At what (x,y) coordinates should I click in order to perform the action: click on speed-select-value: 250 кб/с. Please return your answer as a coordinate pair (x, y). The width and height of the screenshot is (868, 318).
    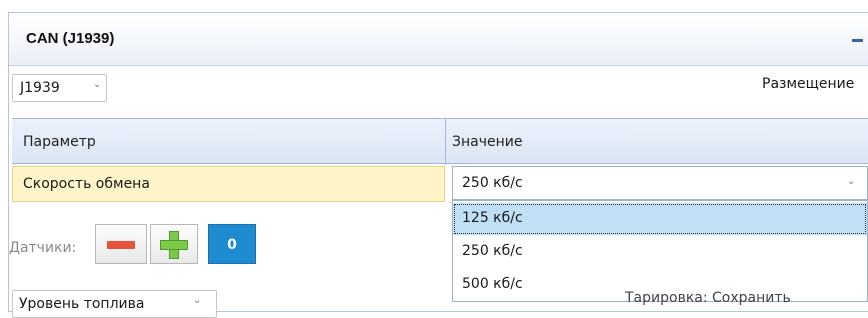
    Looking at the image, I should click on (492, 183).